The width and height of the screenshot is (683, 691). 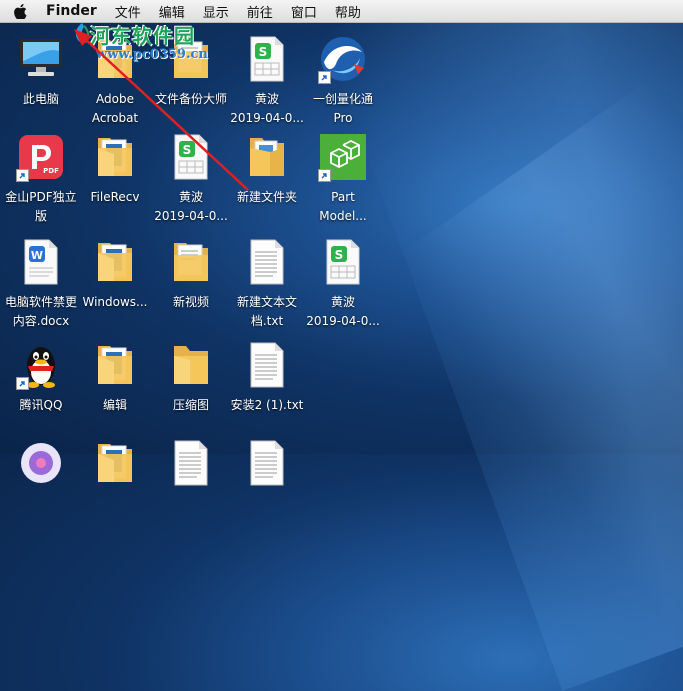 I want to click on desktop-item-label: 电脑软件禁更 内容.docx, so click(x=40, y=311).